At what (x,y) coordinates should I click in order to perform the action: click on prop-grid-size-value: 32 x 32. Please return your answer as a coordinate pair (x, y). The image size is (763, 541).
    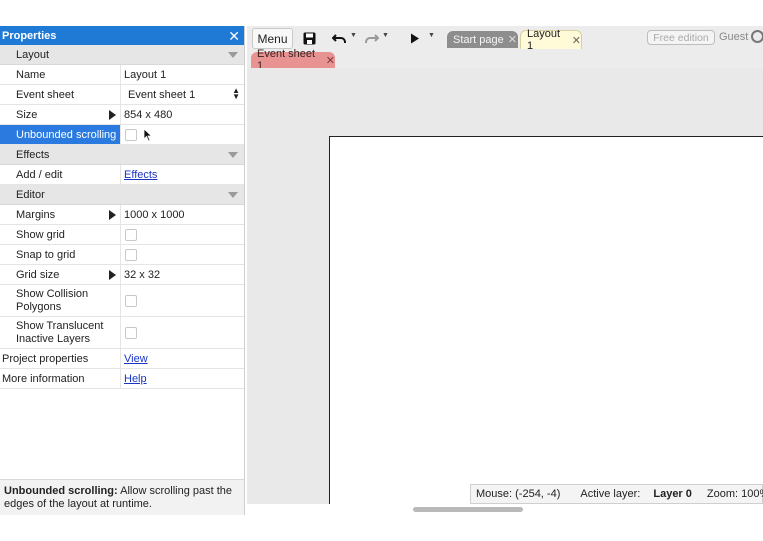
    Looking at the image, I should click on (182, 274).